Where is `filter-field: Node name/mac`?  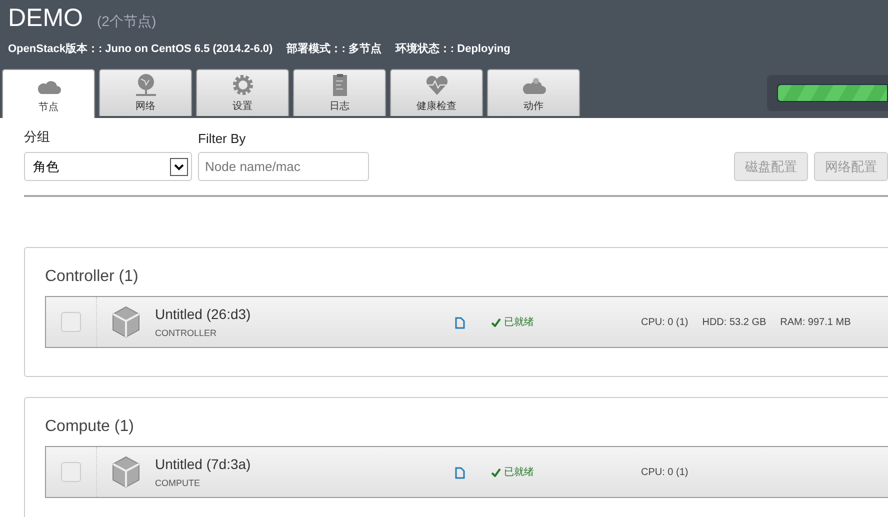
filter-field: Node name/mac is located at coordinates (283, 166).